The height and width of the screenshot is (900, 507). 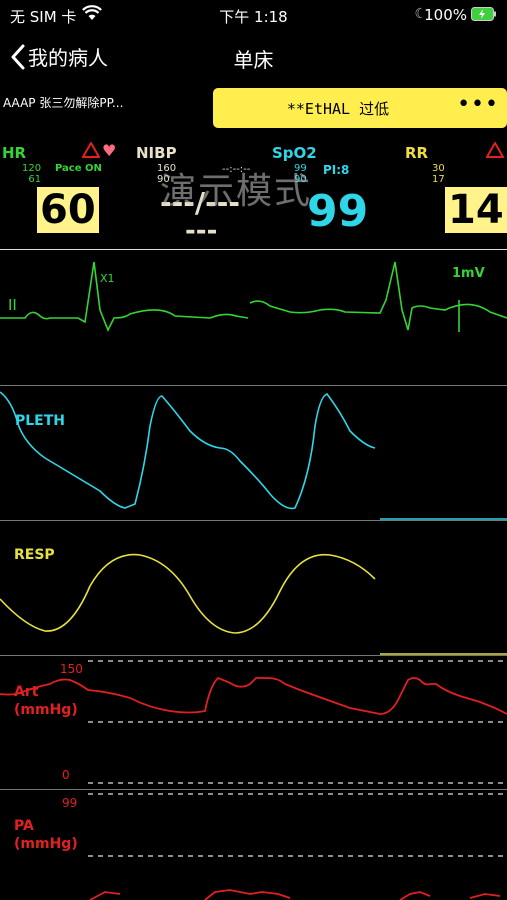 I want to click on hr-limits: 120 61, so click(x=31, y=174).